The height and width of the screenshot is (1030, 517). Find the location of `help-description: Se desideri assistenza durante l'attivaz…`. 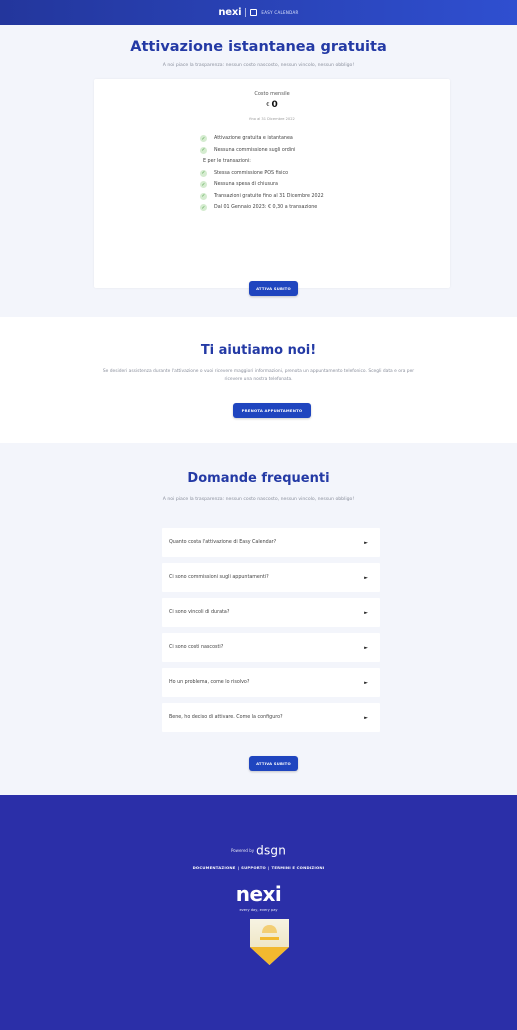

help-description: Se desideri assistenza durante l'attivaz… is located at coordinates (258, 375).